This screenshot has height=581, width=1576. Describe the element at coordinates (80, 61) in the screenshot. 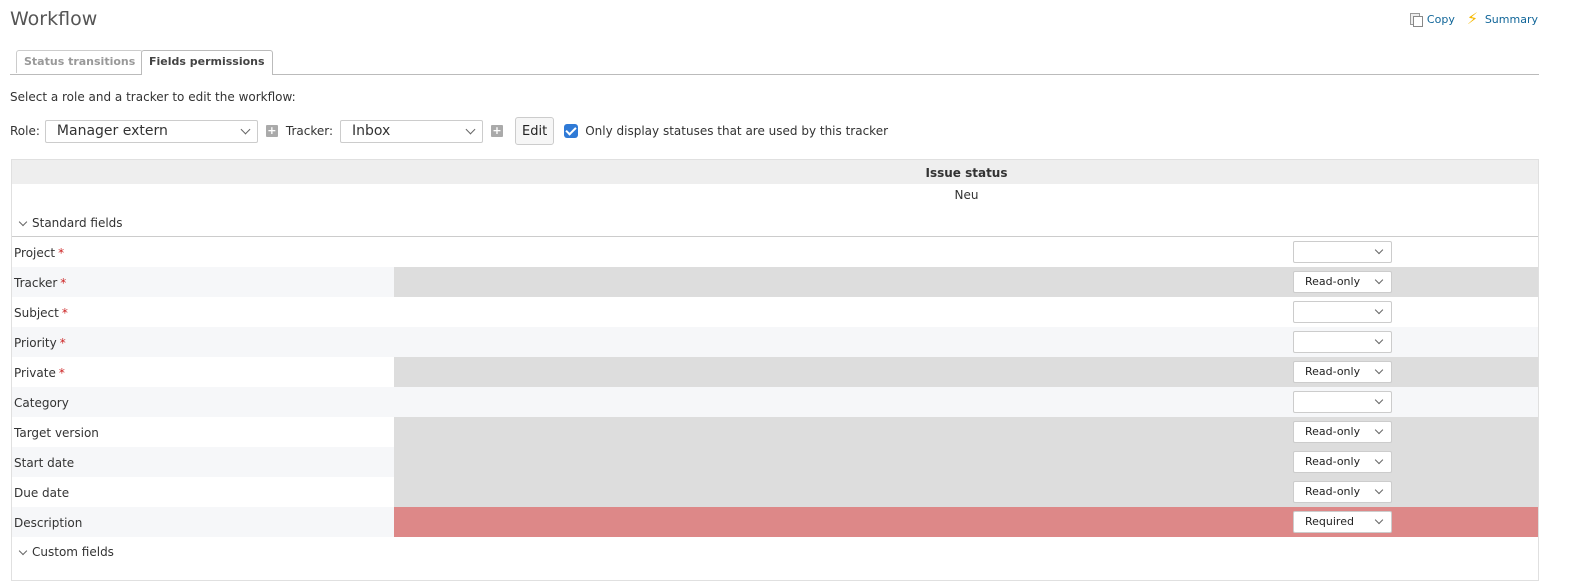

I see `tab-status-transitions: Status transitions` at that location.